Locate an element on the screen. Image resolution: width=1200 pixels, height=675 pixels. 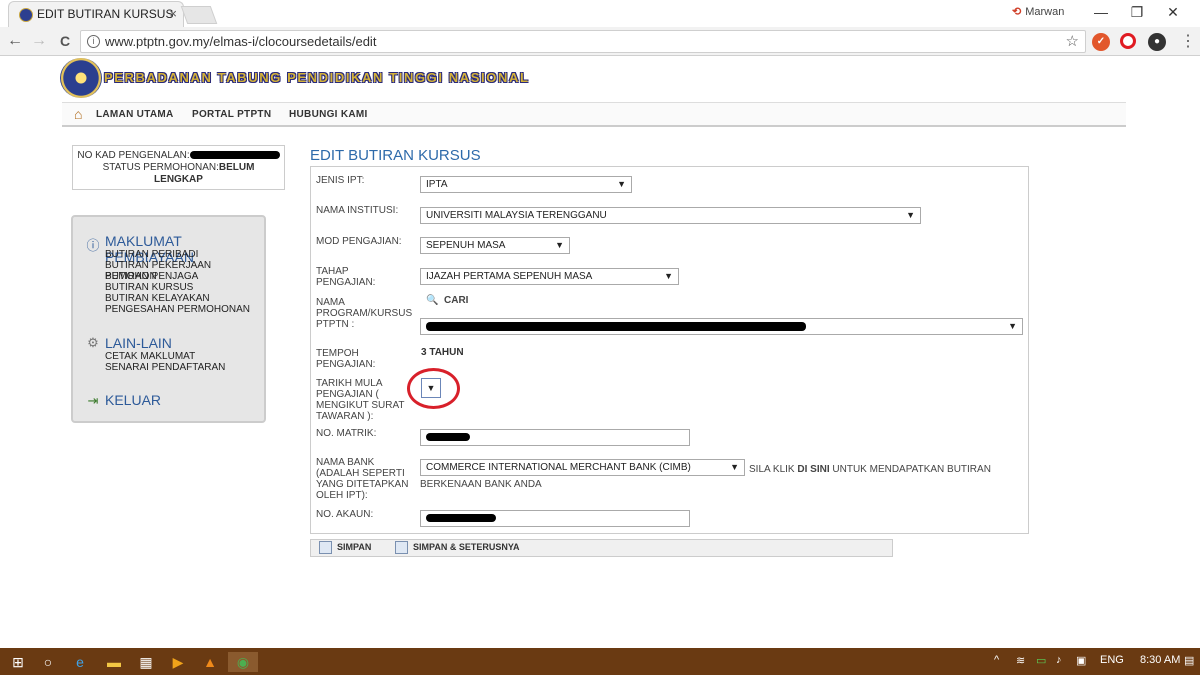
windows-taskbar: ⊞ ○ e ▬ ▦ ▶ ▲ ◉ ^ ≋ ▭ ♪ ▣ ENG 8:30 AM ▤ is located at coordinates (600, 661).